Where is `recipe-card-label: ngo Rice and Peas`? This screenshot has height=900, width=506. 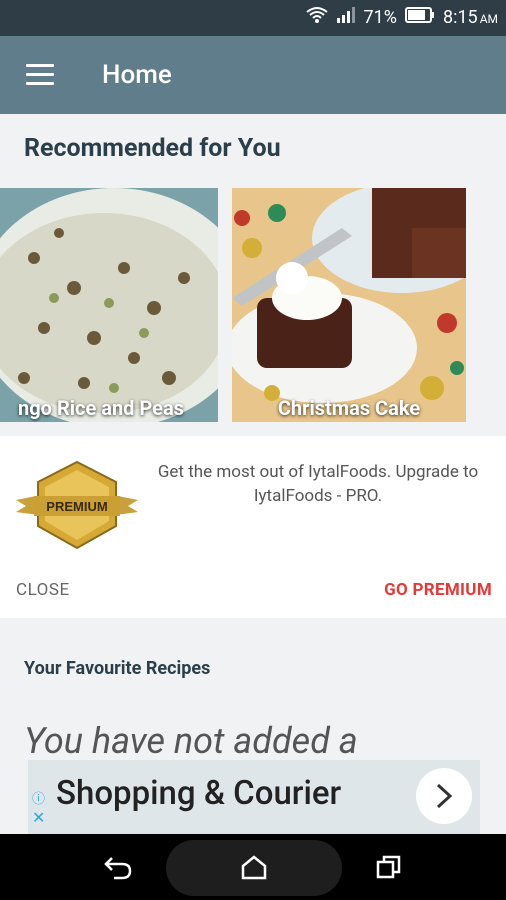 recipe-card-label: ngo Rice and Peas is located at coordinates (101, 408).